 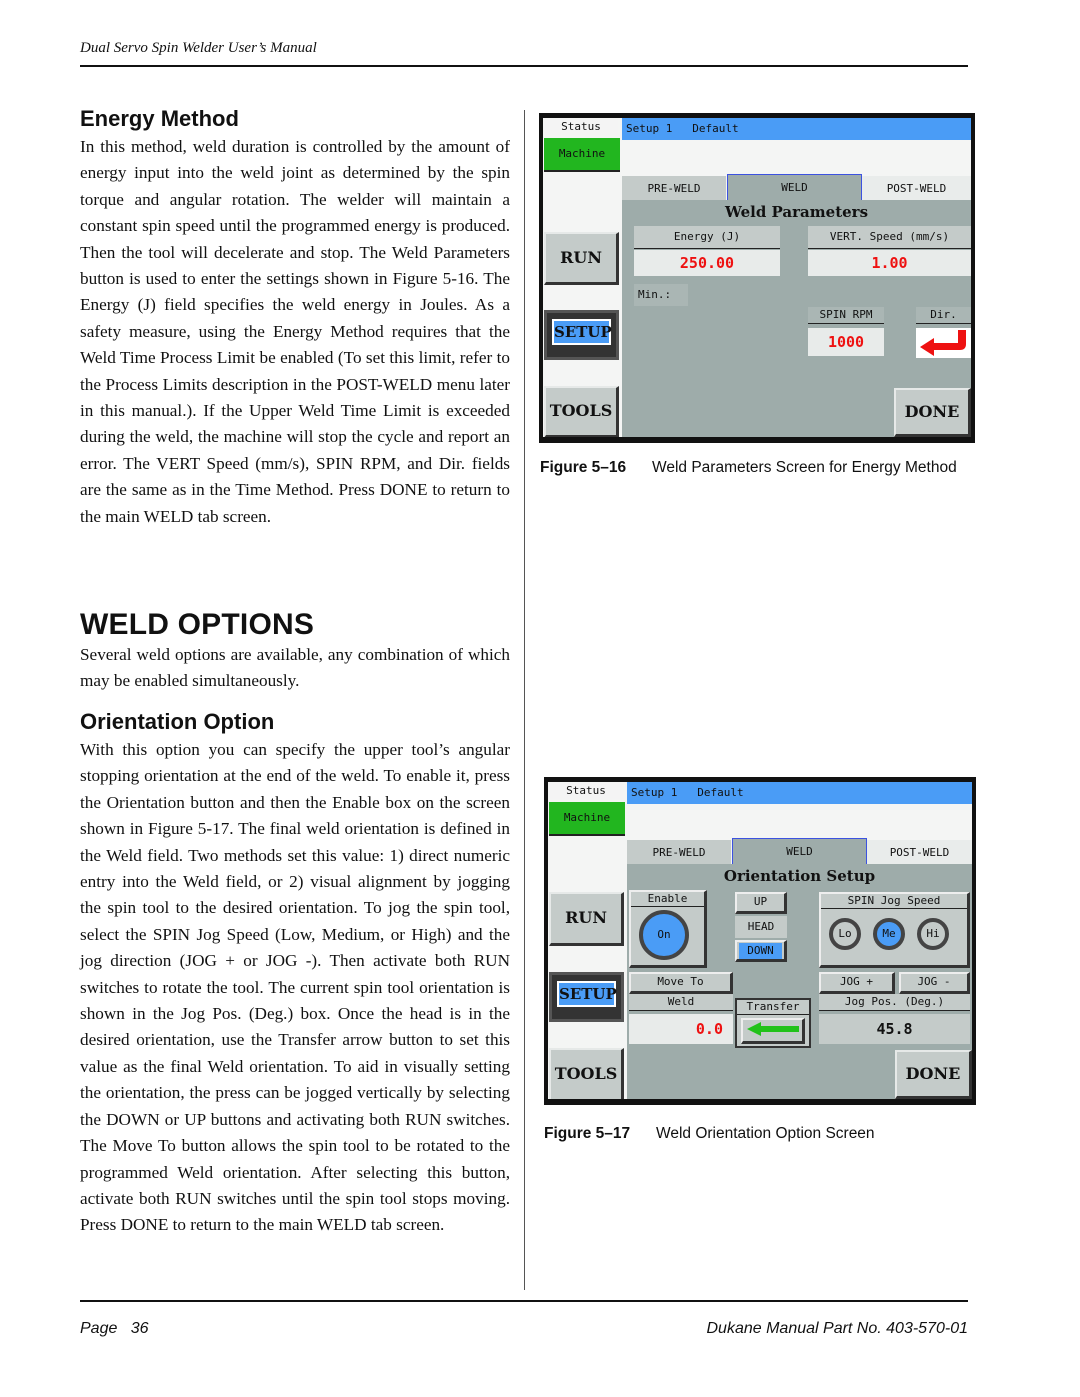 I want to click on manual-part-number: Dukane Manual Part No. 403-570-01, so click(x=837, y=1328).